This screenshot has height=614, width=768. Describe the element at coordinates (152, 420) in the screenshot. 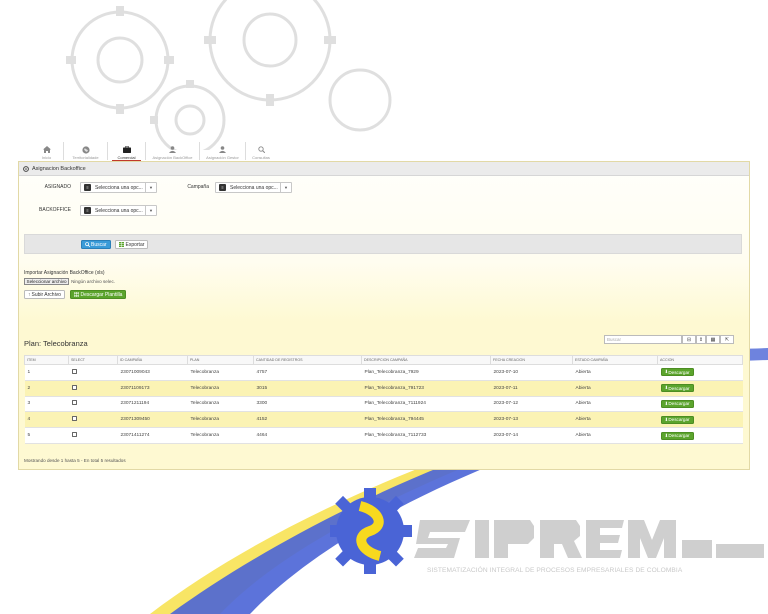

I see `cell-id: 23071309450` at that location.